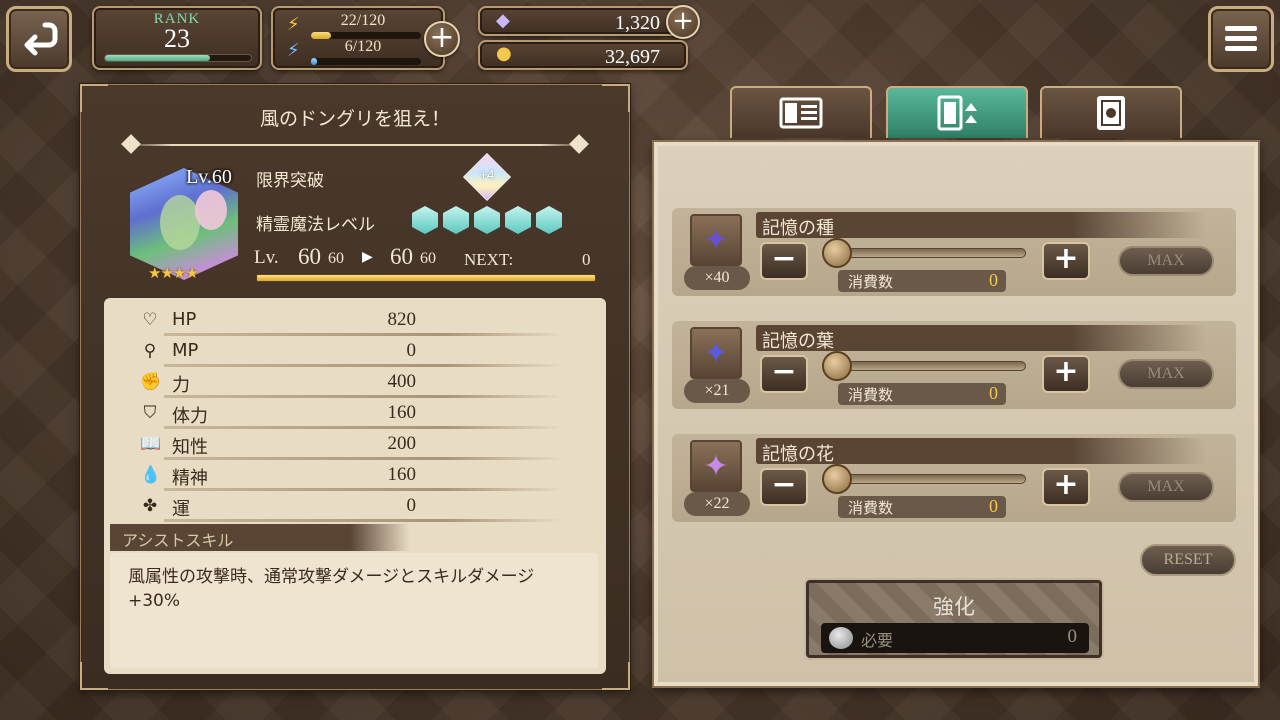 The width and height of the screenshot is (1280, 720). I want to click on stat-value: 160, so click(402, 474).